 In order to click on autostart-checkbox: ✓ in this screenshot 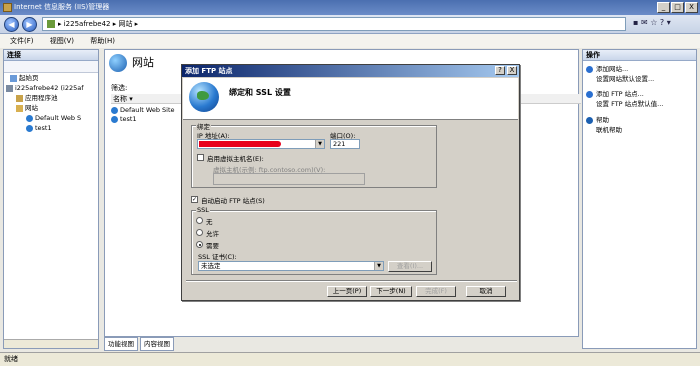, I will do `click(194, 199)`.